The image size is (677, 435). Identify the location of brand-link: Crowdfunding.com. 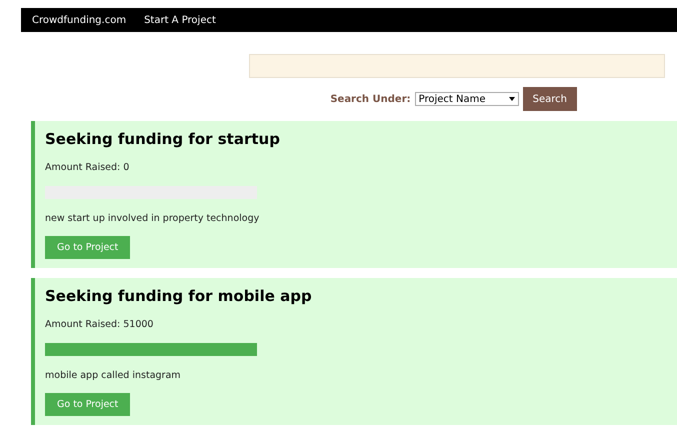
(79, 20).